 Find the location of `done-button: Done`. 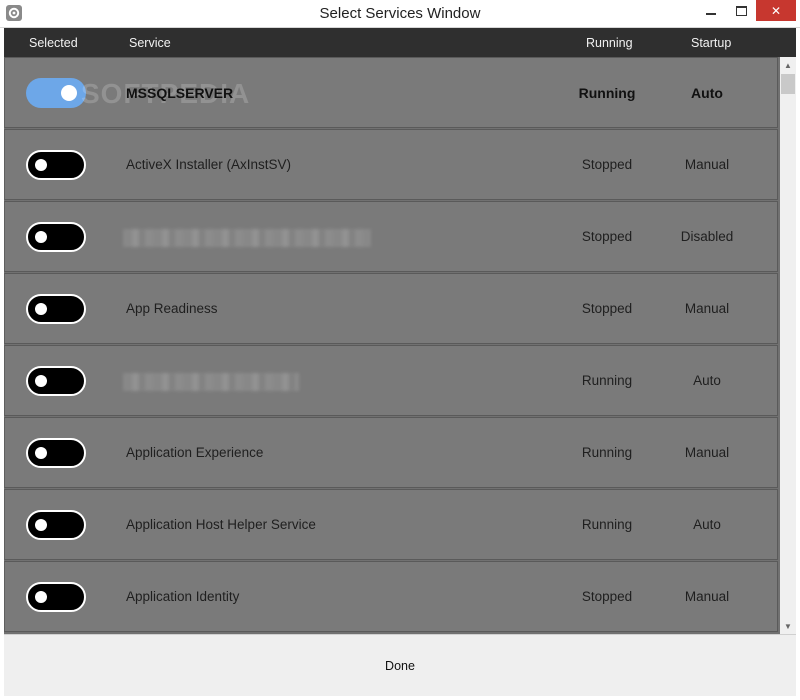

done-button: Done is located at coordinates (400, 666).